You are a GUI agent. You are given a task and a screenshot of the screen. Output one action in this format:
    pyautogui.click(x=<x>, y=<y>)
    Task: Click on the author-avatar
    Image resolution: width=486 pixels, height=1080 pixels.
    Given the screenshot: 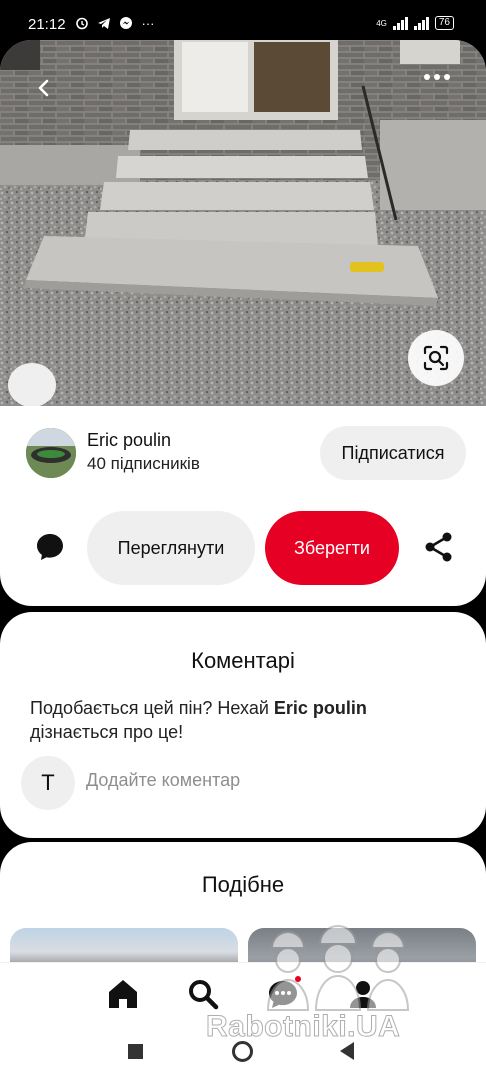 What is the action you would take?
    pyautogui.click(x=51, y=453)
    